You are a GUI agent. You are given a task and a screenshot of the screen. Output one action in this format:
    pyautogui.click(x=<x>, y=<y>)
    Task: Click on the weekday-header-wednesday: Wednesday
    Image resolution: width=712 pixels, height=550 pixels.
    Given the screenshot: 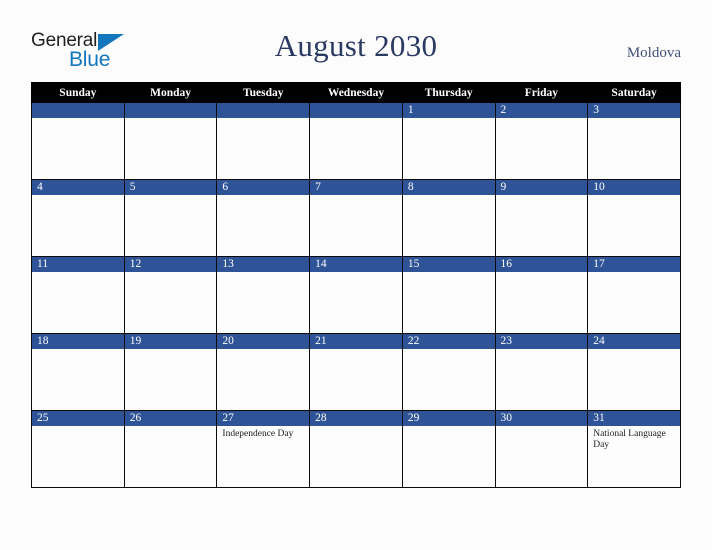 What is the action you would take?
    pyautogui.click(x=356, y=92)
    